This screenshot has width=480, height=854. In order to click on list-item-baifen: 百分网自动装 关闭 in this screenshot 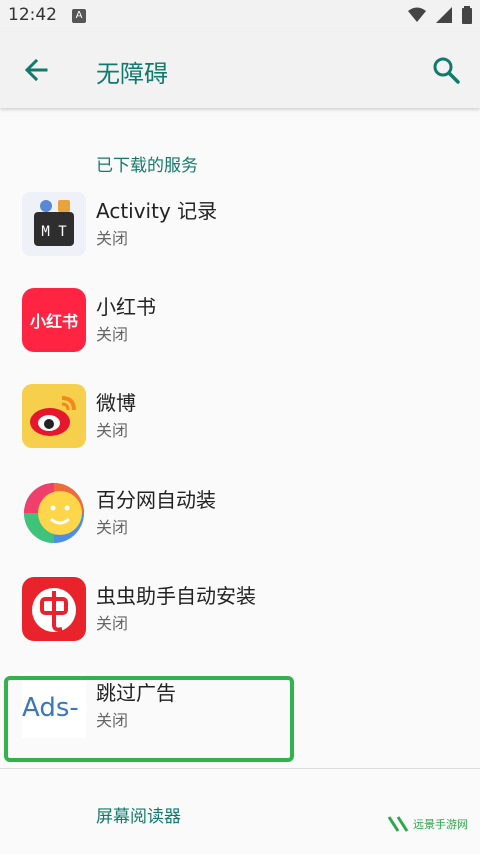, I will do `click(240, 513)`.